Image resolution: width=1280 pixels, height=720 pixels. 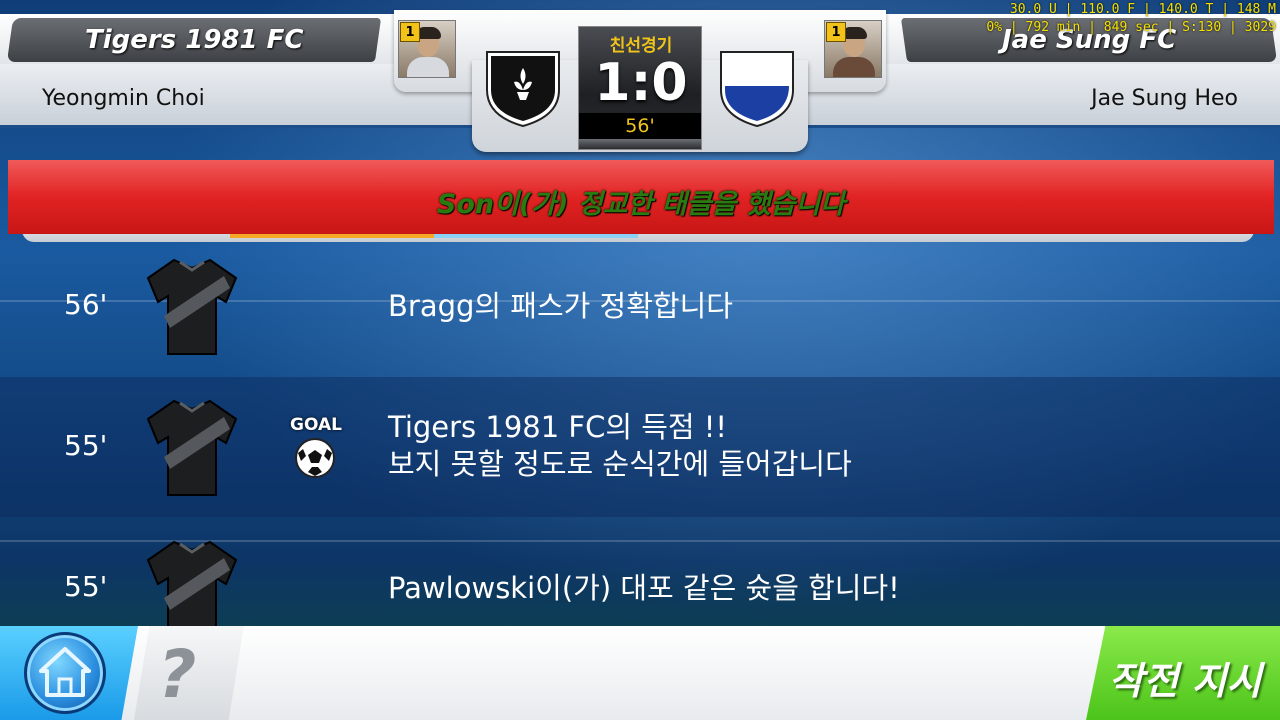 What do you see at coordinates (1142, 9) in the screenshot?
I see `debug-stats-line1: 30.0 U | 110.0 F | 140.0 T | 148 M` at bounding box center [1142, 9].